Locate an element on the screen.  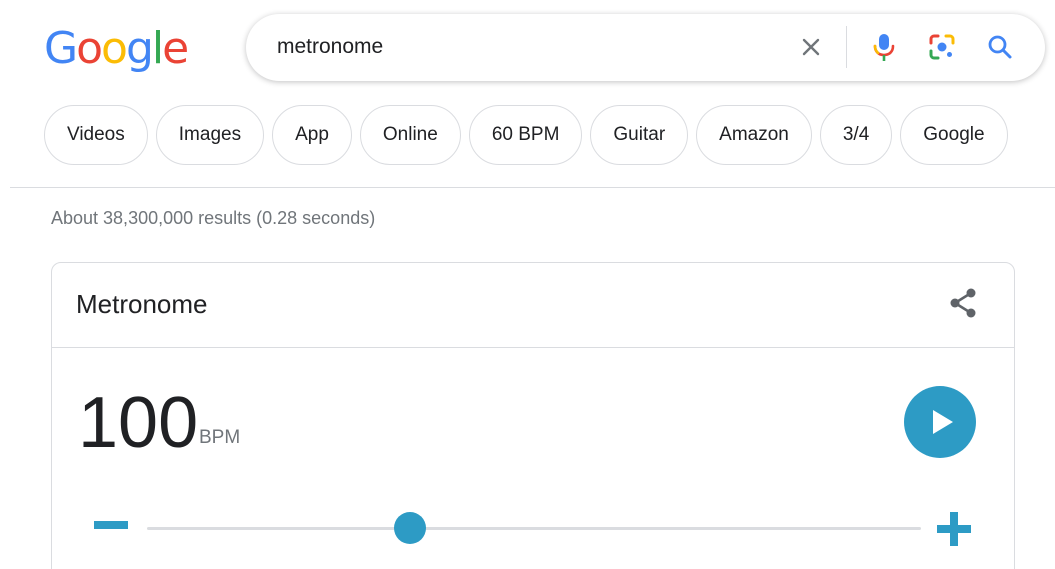
search-box: metronome is located at coordinates (645, 47).